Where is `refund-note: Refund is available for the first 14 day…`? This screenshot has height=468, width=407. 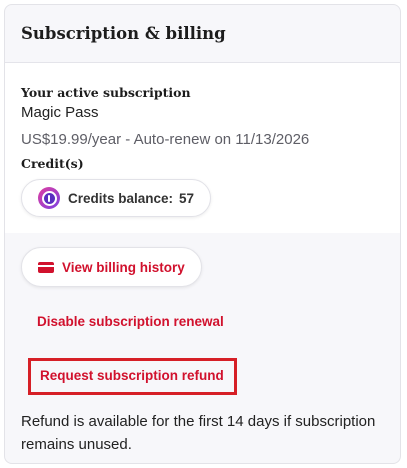
refund-note: Refund is available for the first 14 day… is located at coordinates (198, 433).